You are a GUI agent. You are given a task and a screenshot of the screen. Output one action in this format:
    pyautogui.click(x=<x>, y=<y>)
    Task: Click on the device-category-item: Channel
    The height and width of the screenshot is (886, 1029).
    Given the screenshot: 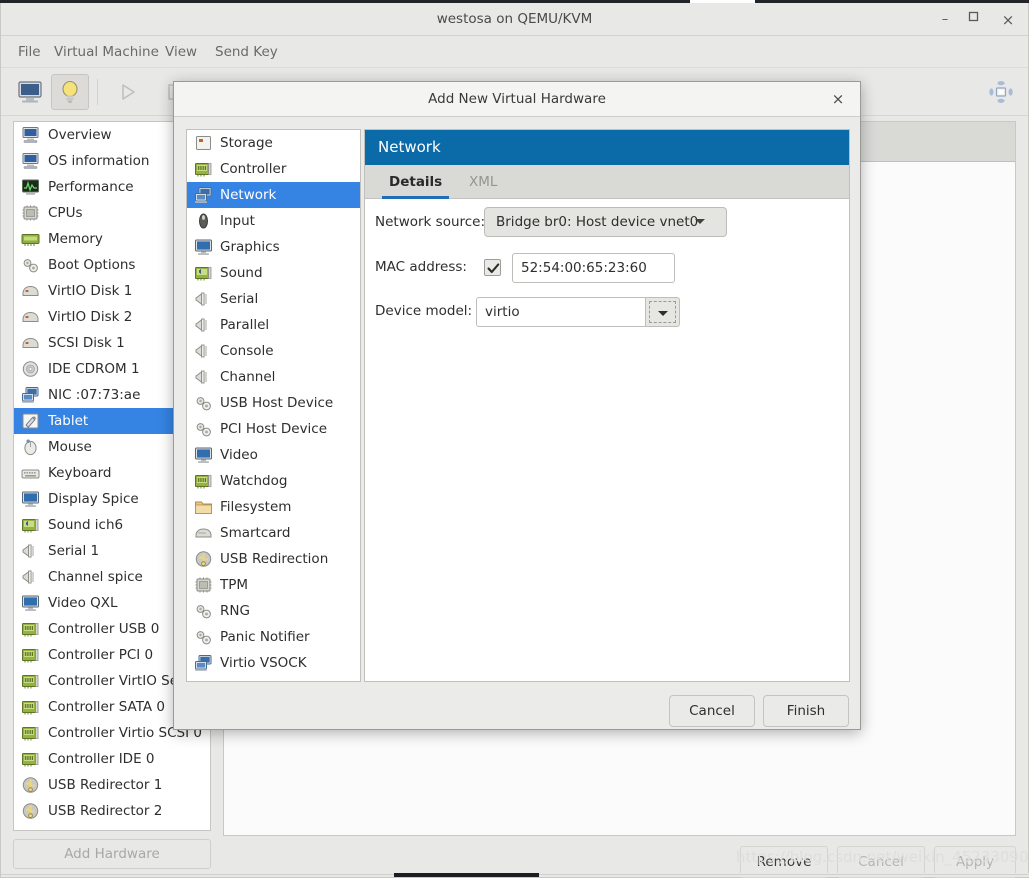 What is the action you would take?
    pyautogui.click(x=273, y=377)
    